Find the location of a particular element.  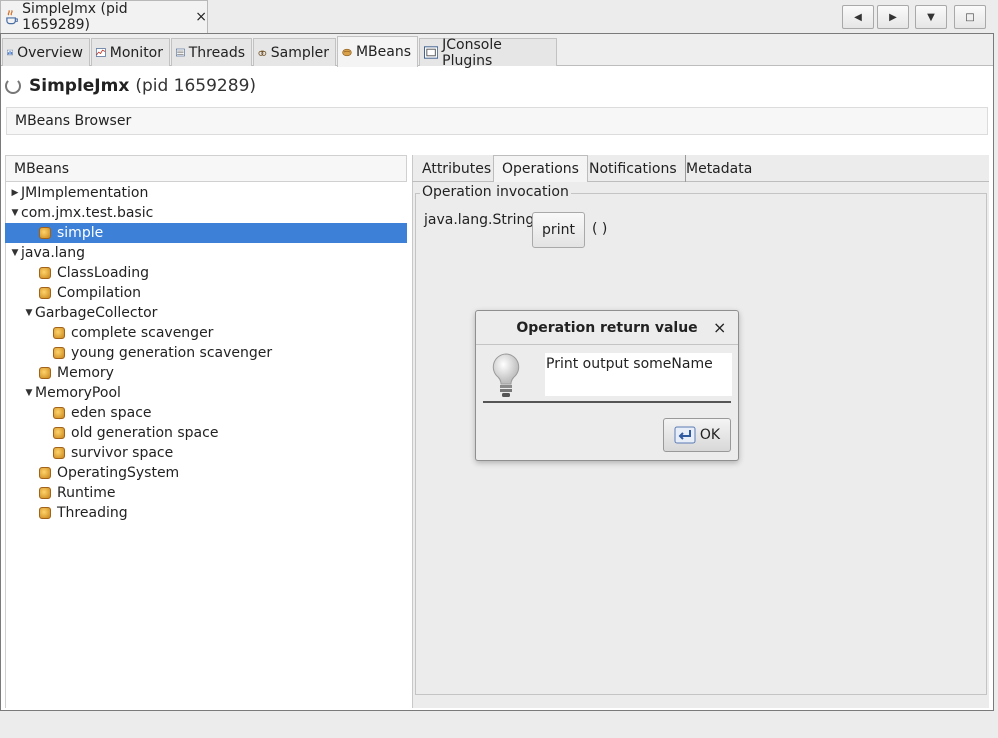

tab-monitor: Monitor is located at coordinates (130, 52).